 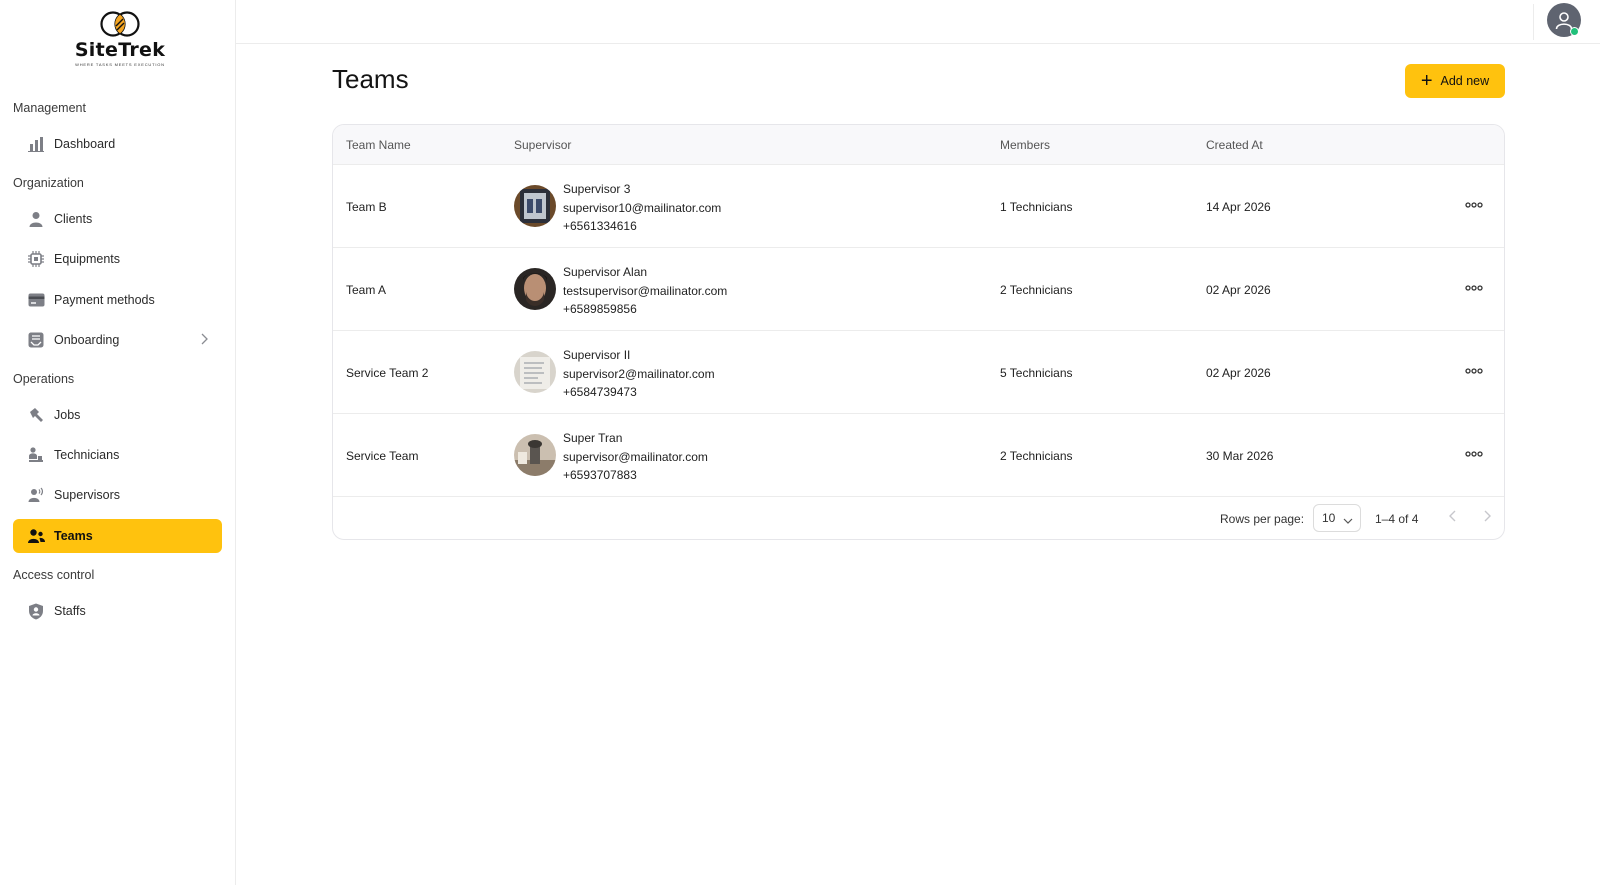 I want to click on logo-rings-icon, so click(x=120, y=24).